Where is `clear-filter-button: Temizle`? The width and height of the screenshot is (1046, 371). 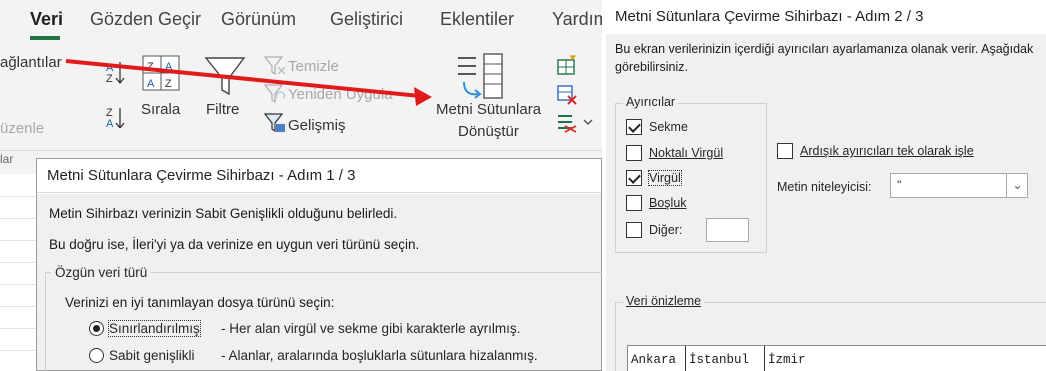
clear-filter-button: Temizle is located at coordinates (313, 66).